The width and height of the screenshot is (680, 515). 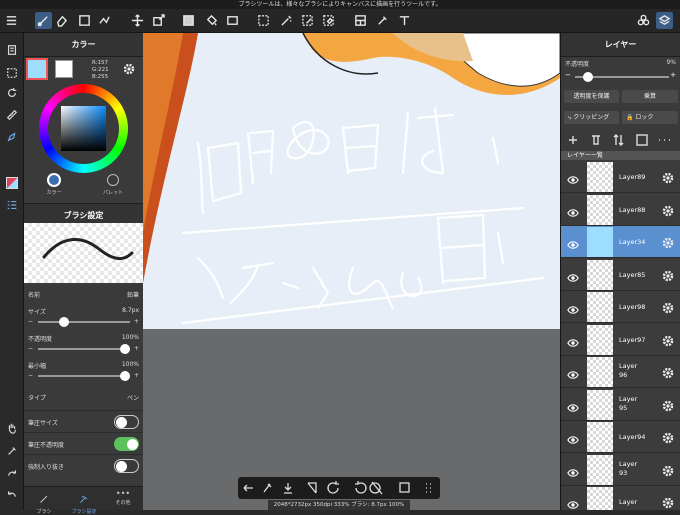 What do you see at coordinates (136, 375) in the screenshot?
I see `min-width-plus-icon: +` at bounding box center [136, 375].